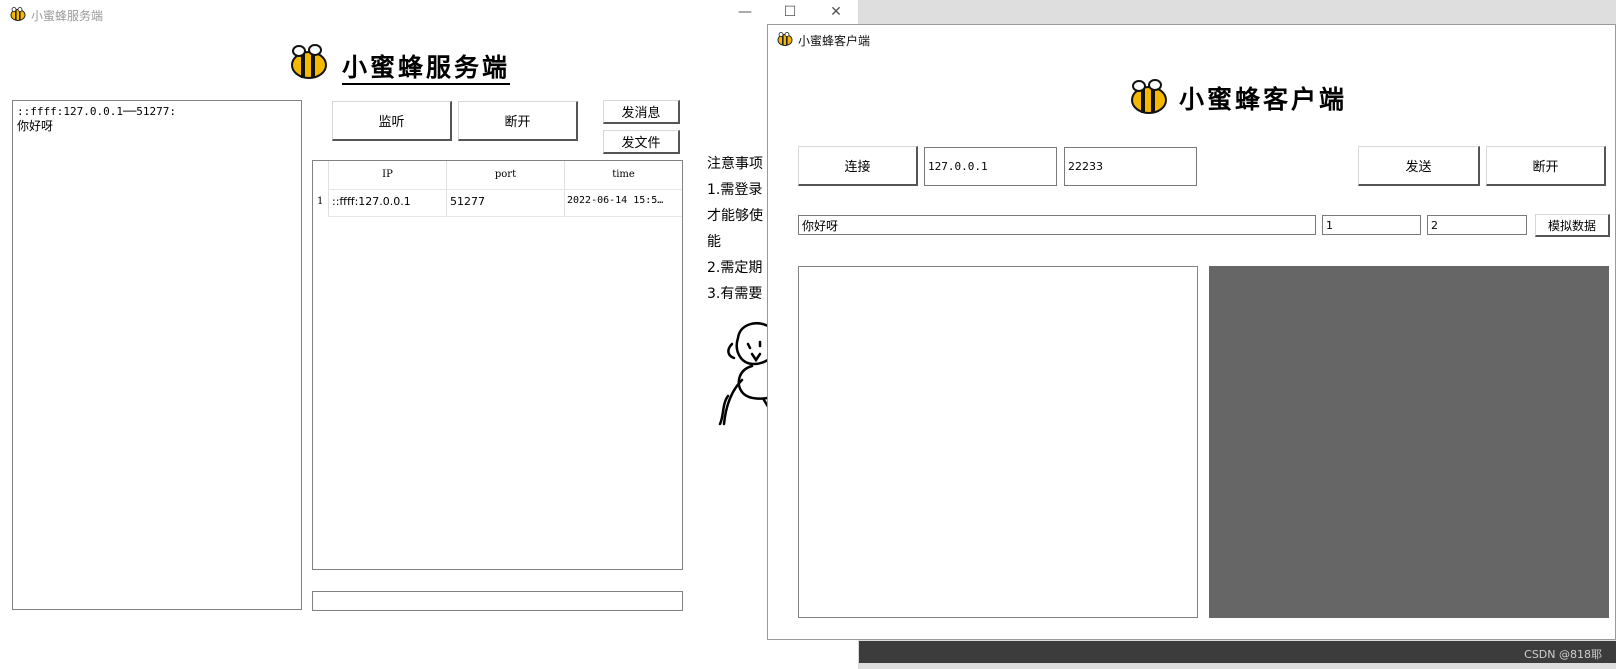  Describe the element at coordinates (790, 12) in the screenshot. I see `maximize-icon: ☐` at that location.